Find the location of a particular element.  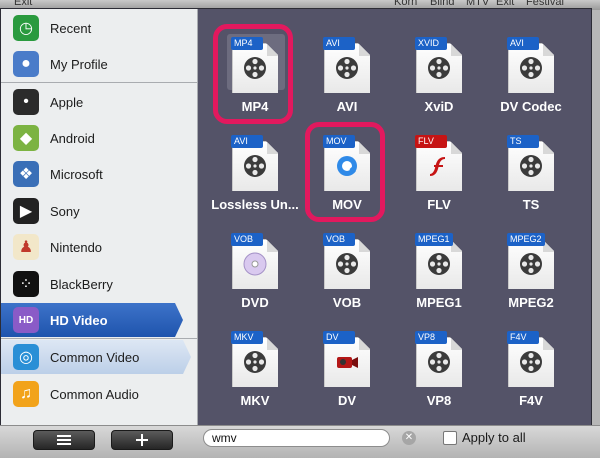

sidebar-item-my-profile: ● My Profile is located at coordinates (99, 64).